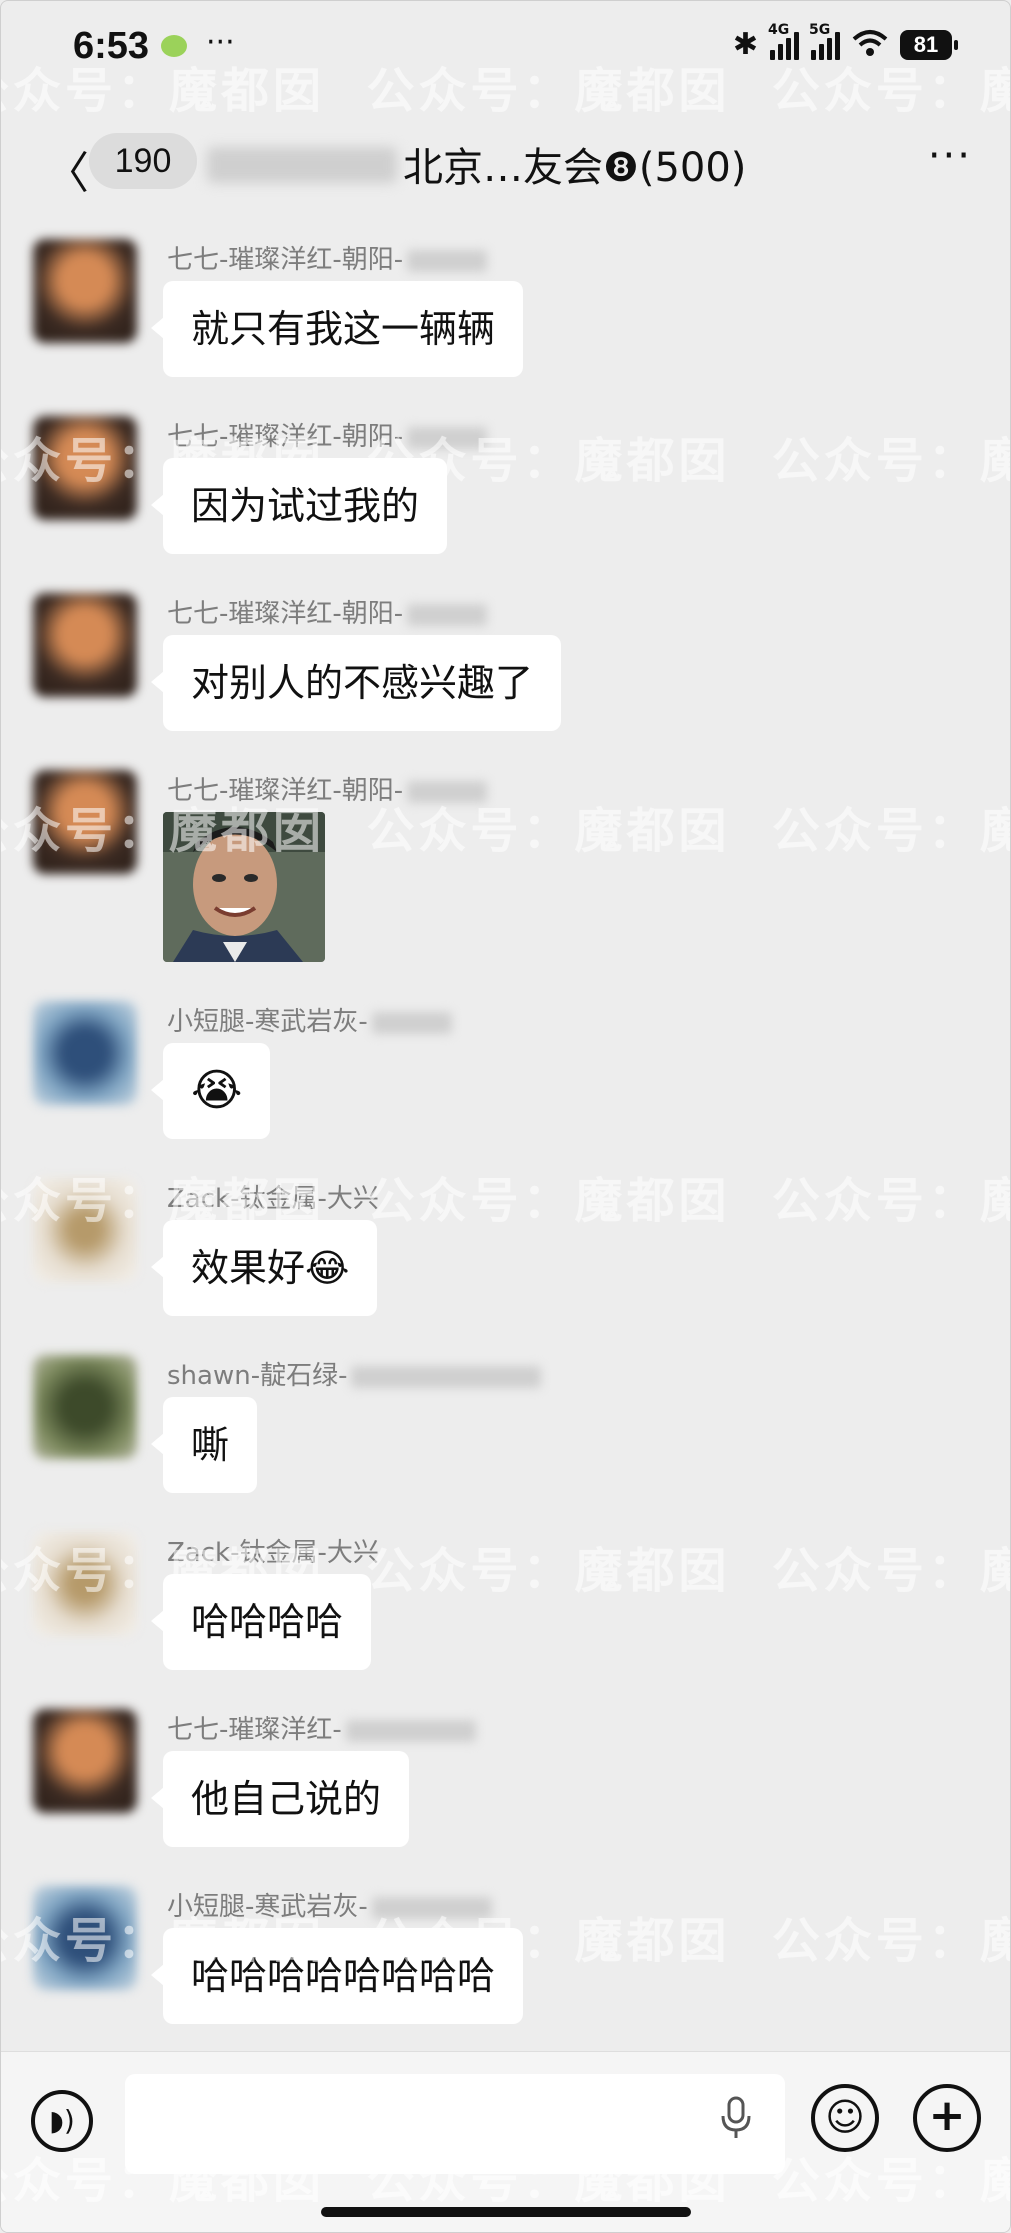 This screenshot has width=1011, height=2233. What do you see at coordinates (947, 2118) in the screenshot?
I see `plus-icon: +` at bounding box center [947, 2118].